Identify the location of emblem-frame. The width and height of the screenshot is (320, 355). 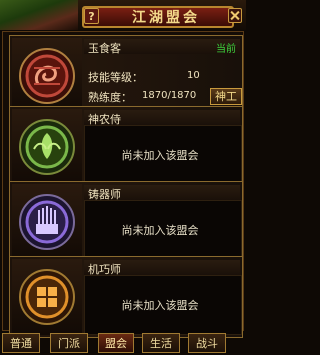
(47, 76).